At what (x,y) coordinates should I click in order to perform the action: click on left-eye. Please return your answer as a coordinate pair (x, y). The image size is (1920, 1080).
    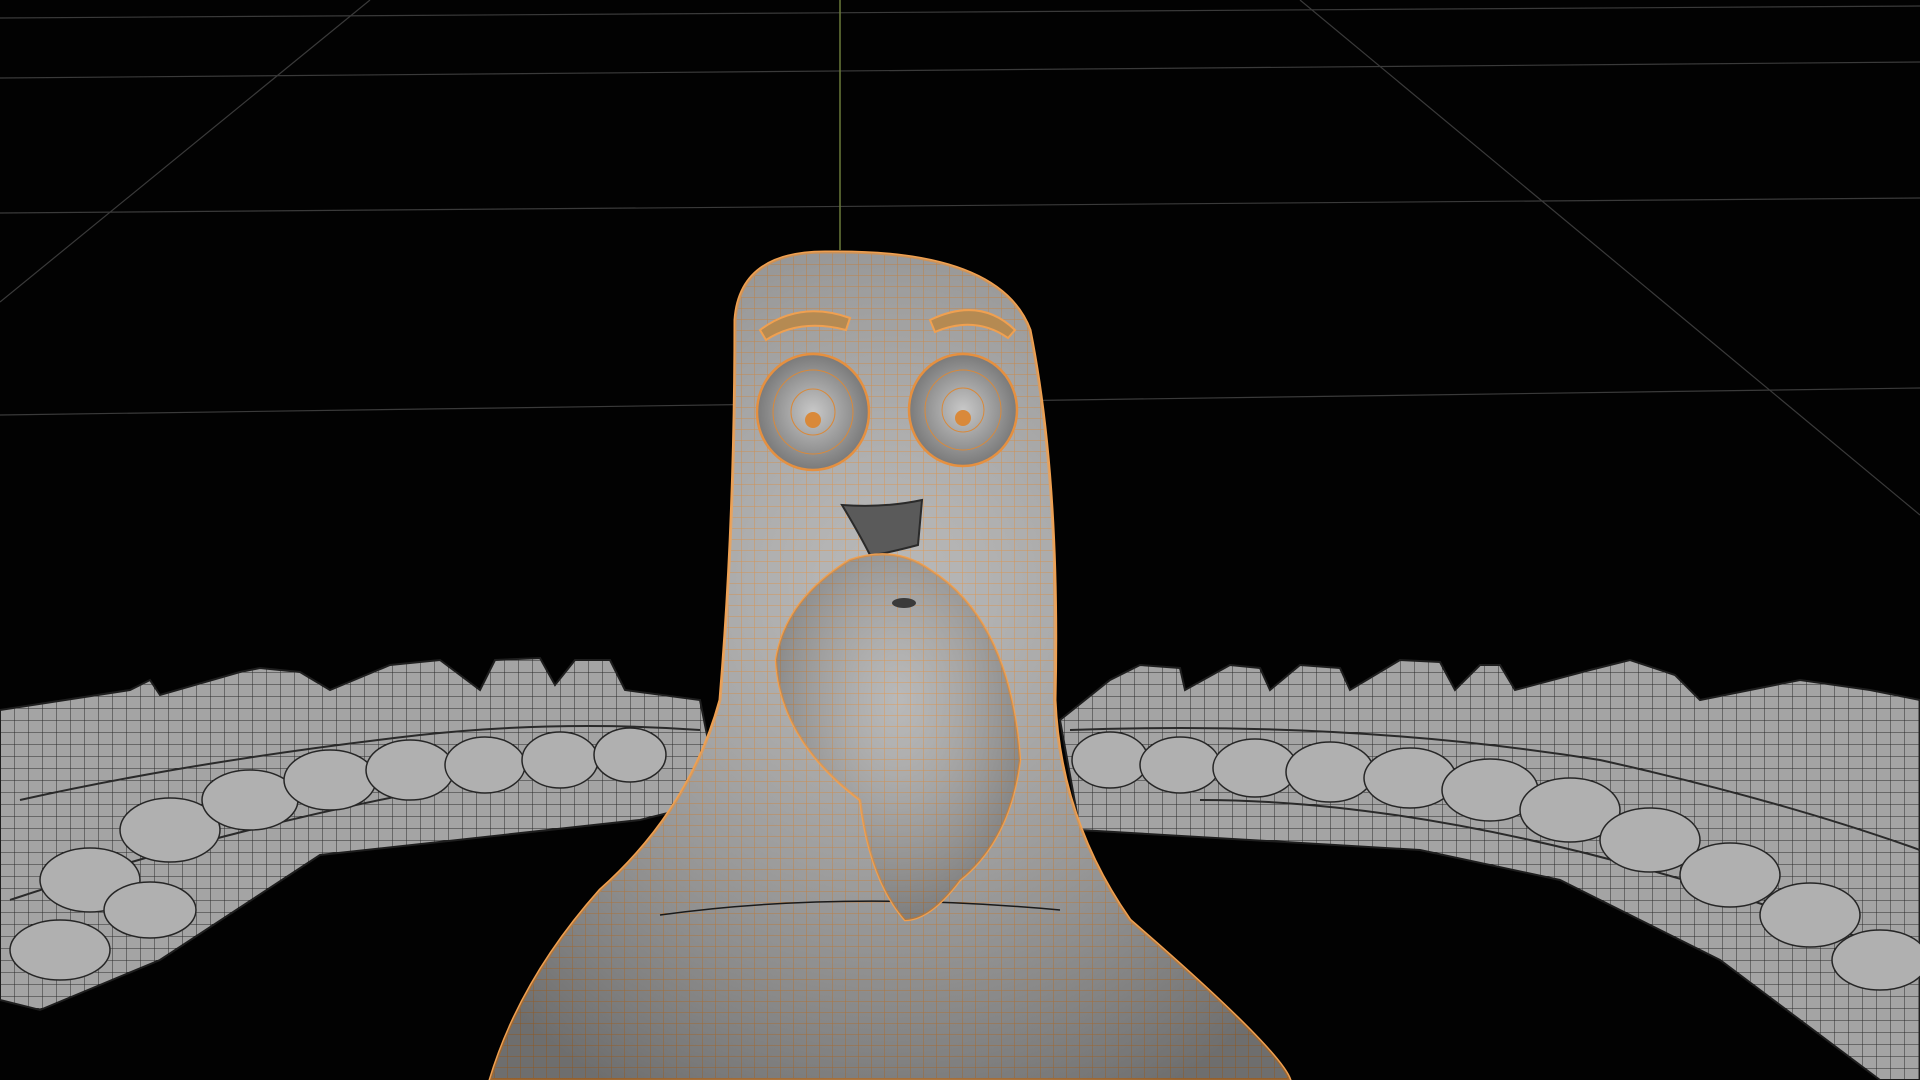
    Looking at the image, I should click on (813, 412).